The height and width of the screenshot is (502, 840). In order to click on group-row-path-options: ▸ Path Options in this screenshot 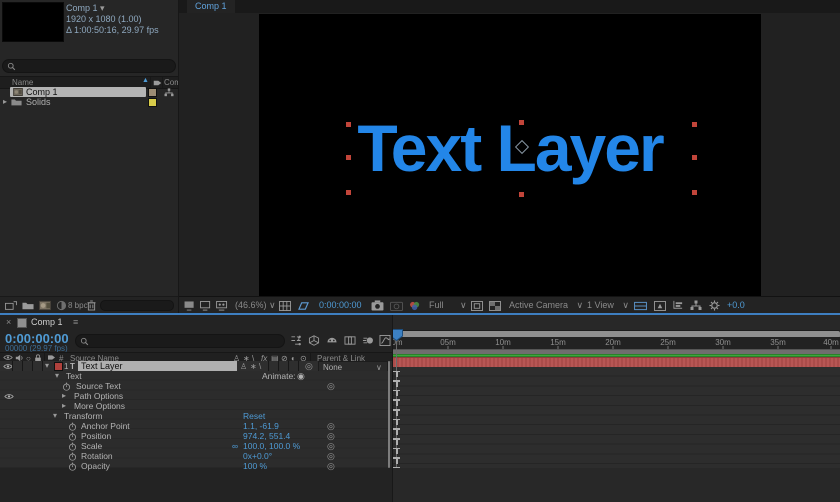, I will do `click(196, 396)`.